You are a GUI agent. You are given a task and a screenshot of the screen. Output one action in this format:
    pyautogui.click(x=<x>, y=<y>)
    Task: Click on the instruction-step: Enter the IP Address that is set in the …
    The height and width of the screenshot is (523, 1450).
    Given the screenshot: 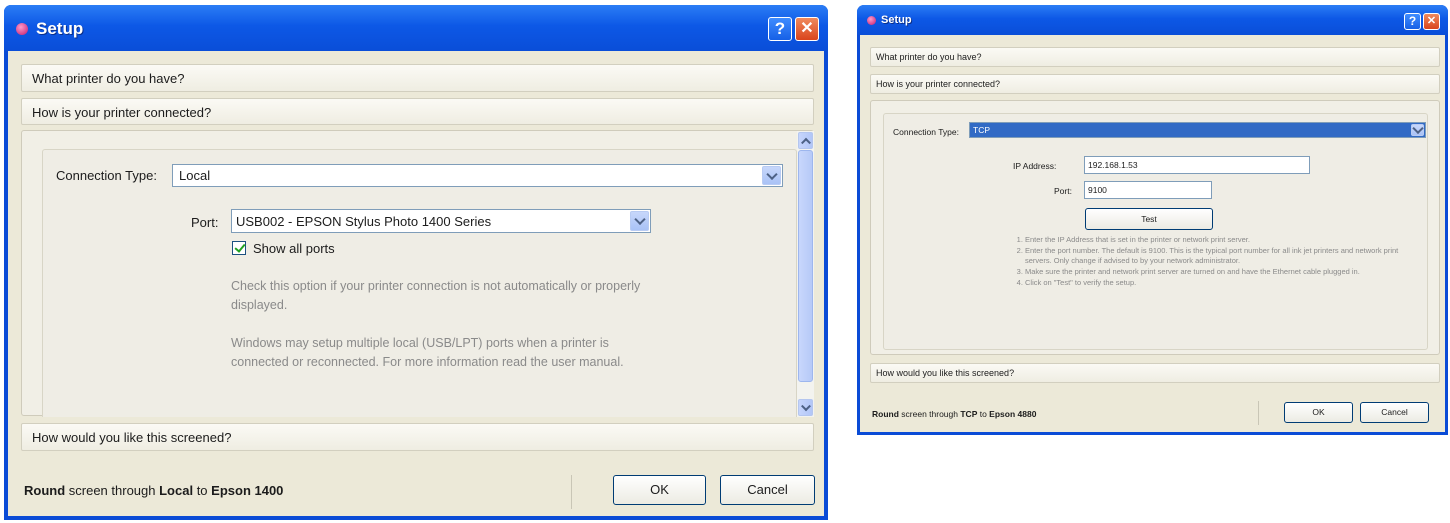 What is the action you would take?
    pyautogui.click(x=1225, y=240)
    